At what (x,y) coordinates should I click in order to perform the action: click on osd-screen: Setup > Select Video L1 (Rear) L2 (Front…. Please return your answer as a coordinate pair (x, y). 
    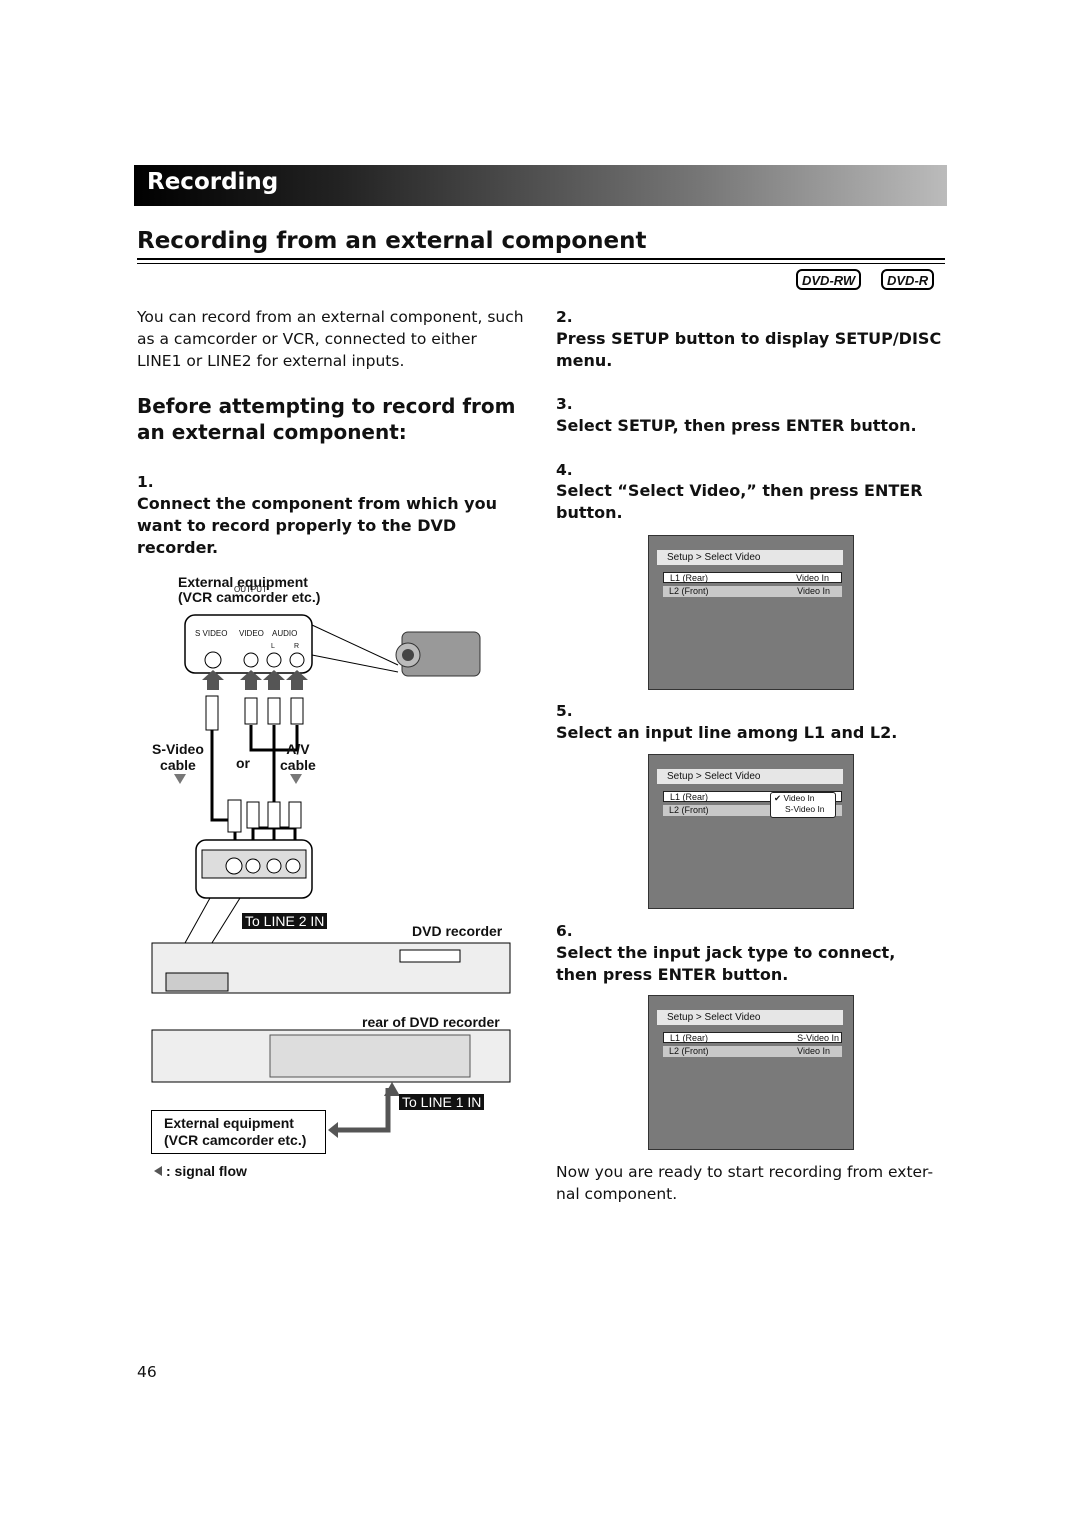
    Looking at the image, I should click on (751, 831).